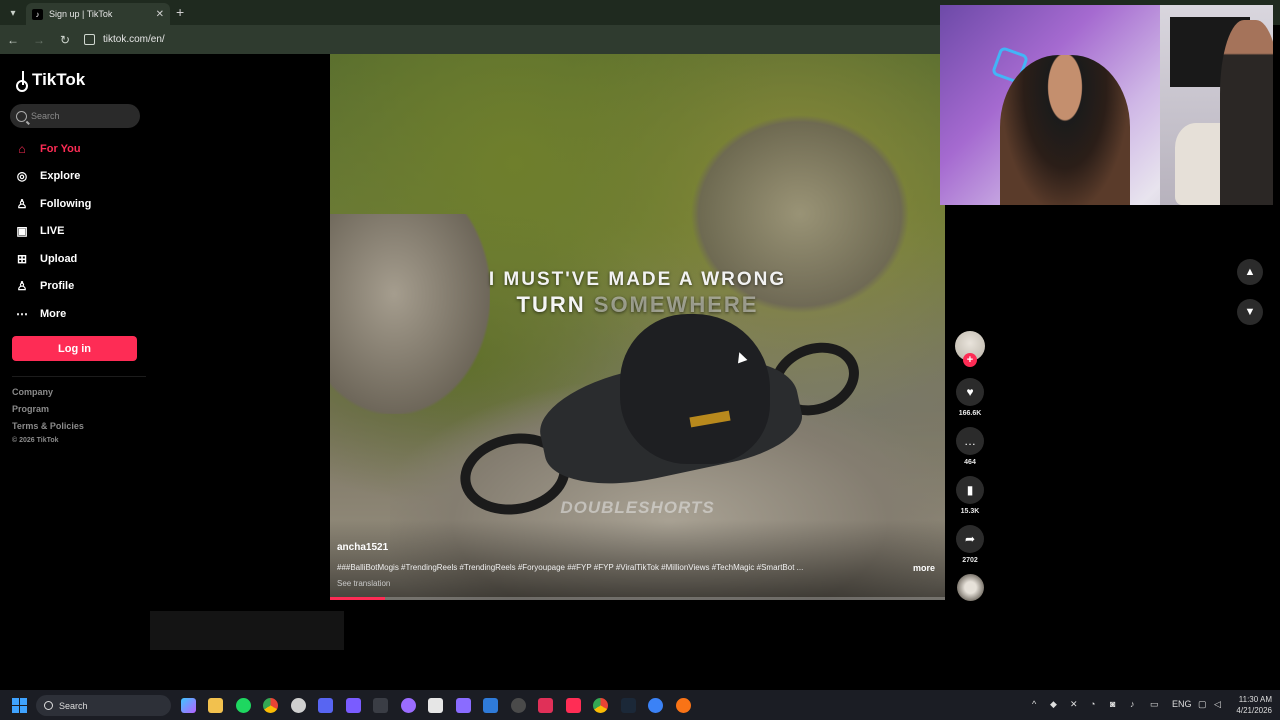  I want to click on microphone-icon: ♪, so click(1132, 704).